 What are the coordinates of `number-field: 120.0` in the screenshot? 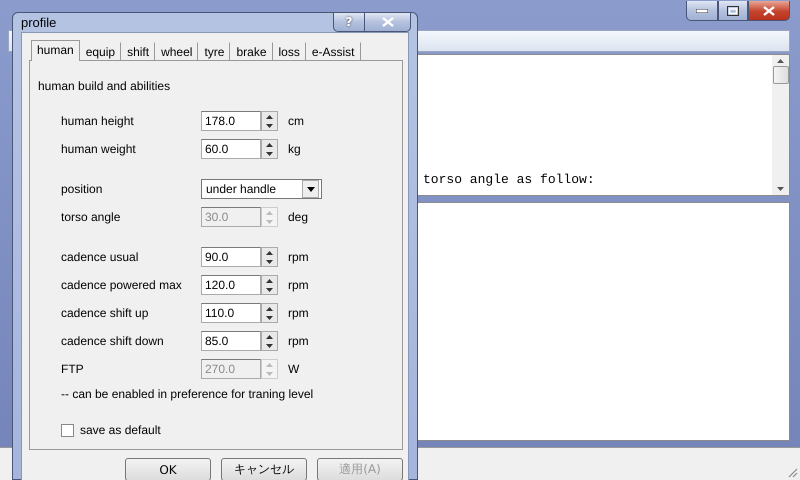 It's located at (231, 285).